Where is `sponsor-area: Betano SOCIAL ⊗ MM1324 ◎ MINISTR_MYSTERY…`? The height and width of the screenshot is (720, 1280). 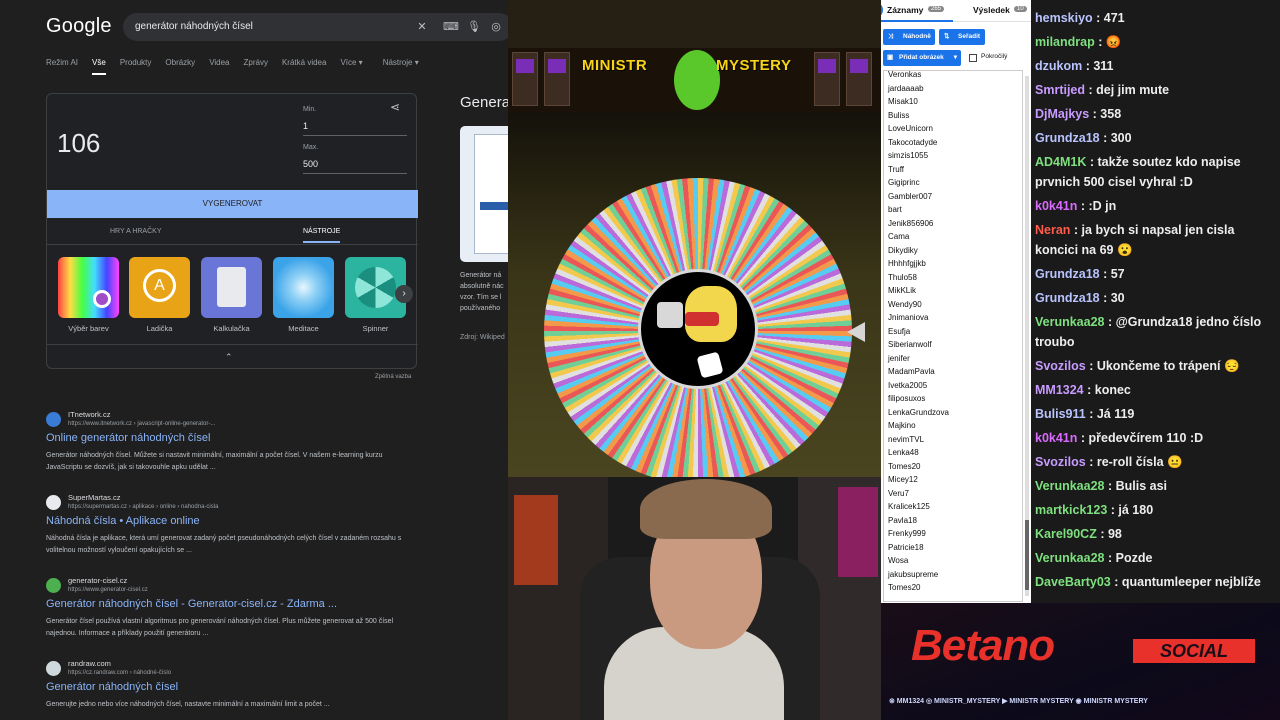
sponsor-area: Betano SOCIAL ⊗ MM1324 ◎ MINISTR_MYSTERY… is located at coordinates (1080, 661).